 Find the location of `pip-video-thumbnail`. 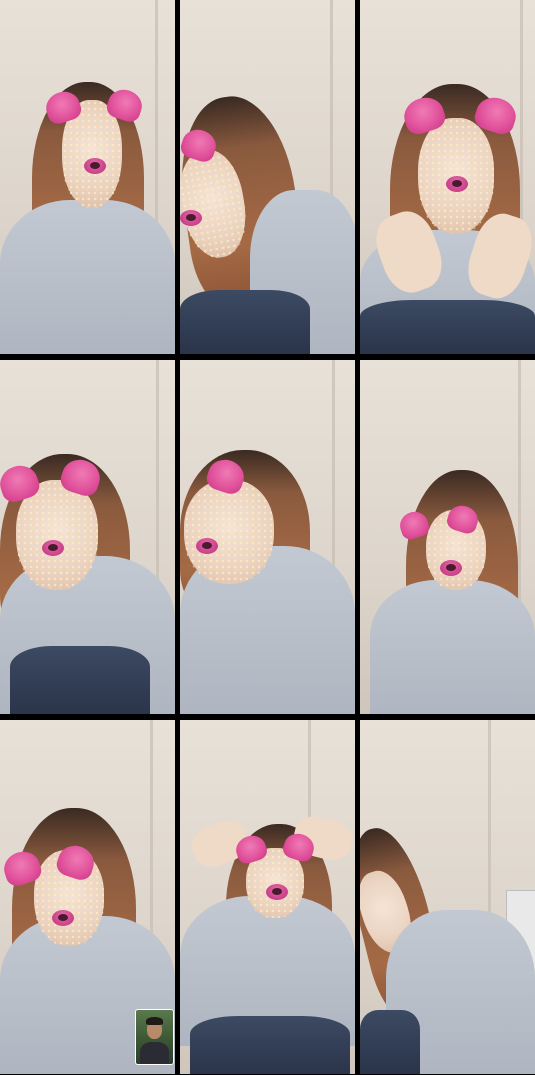

pip-video-thumbnail is located at coordinates (154, 1037).